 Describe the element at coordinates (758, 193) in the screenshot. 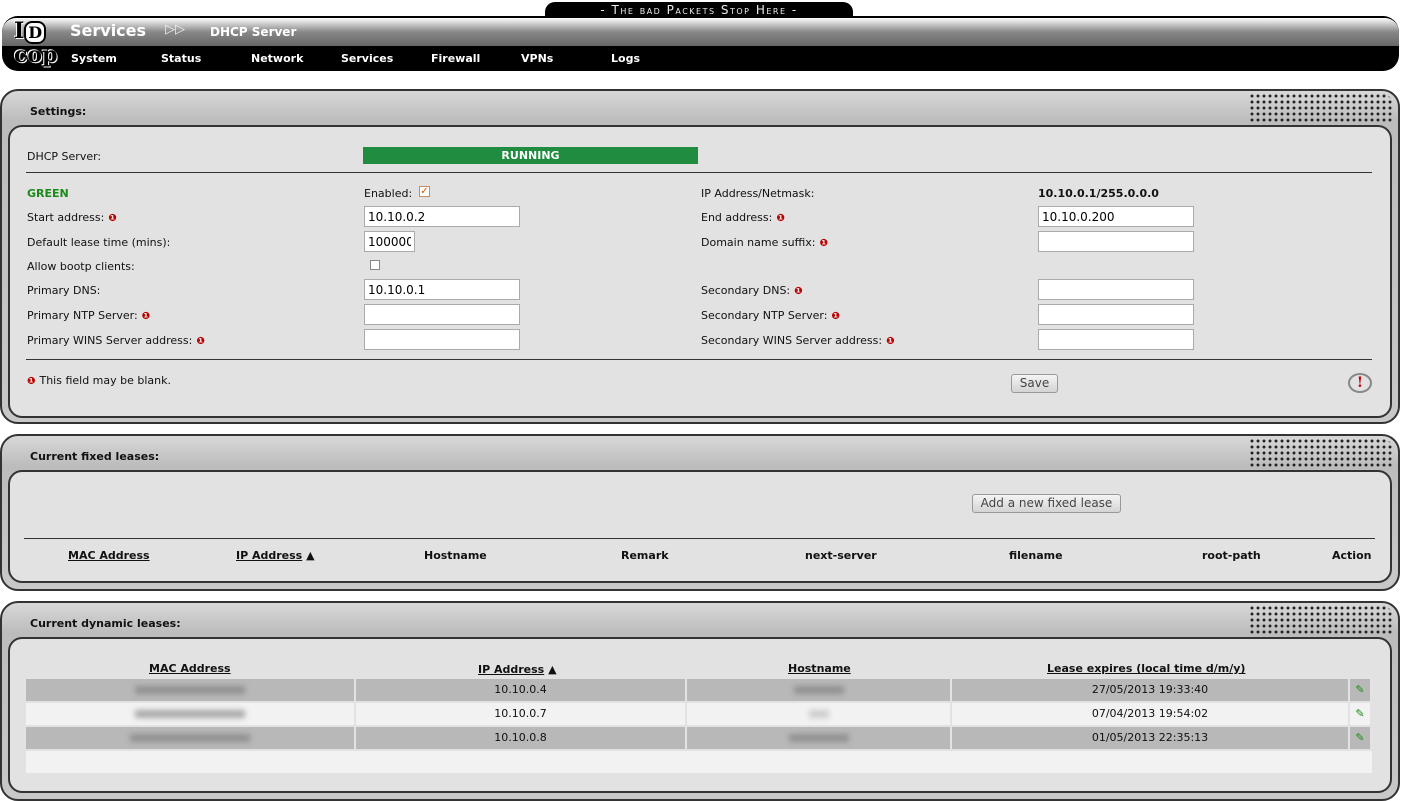

I see `ip-netmask-label: IP Address/Netmask:` at that location.